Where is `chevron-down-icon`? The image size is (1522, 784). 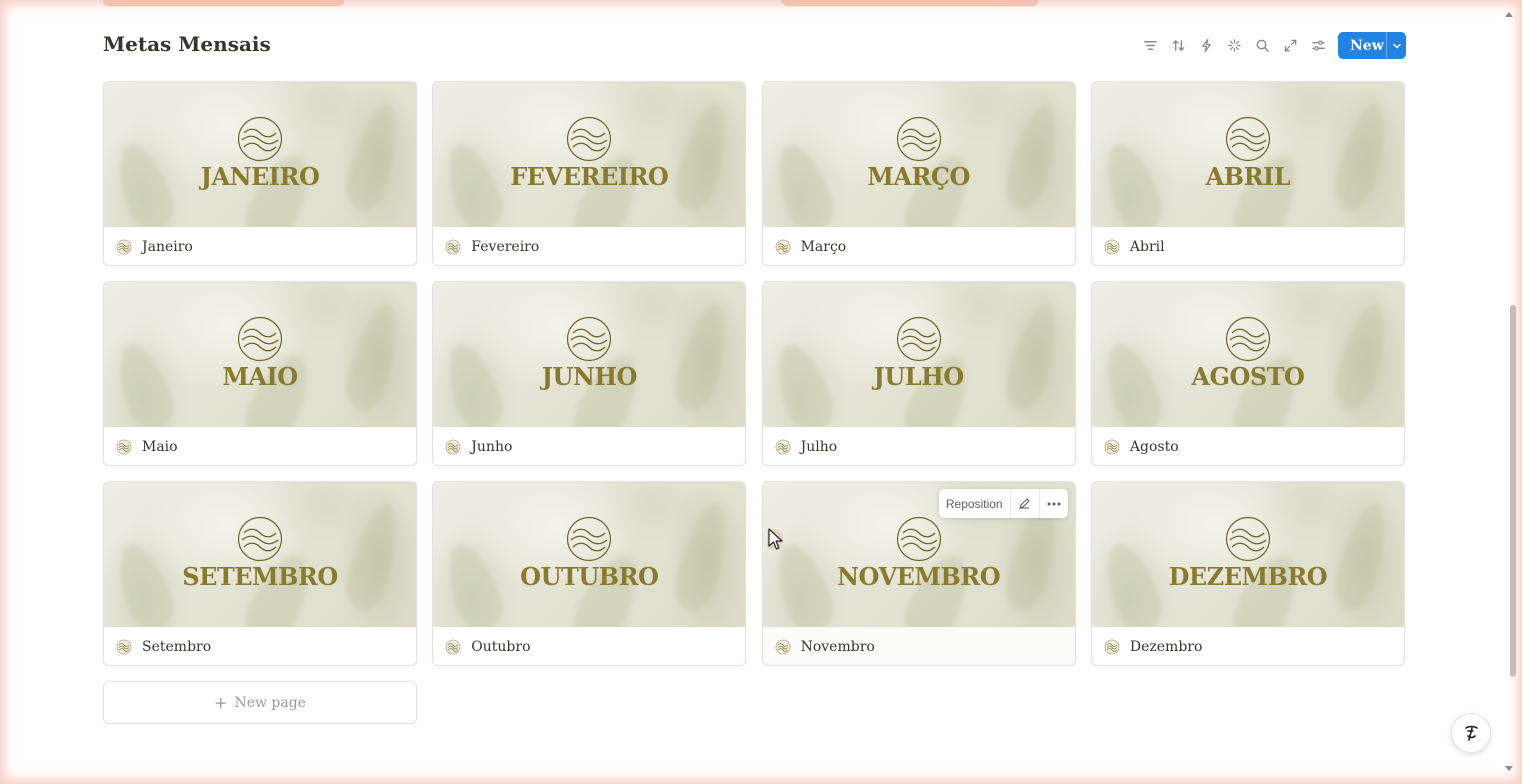 chevron-down-icon is located at coordinates (1396, 46).